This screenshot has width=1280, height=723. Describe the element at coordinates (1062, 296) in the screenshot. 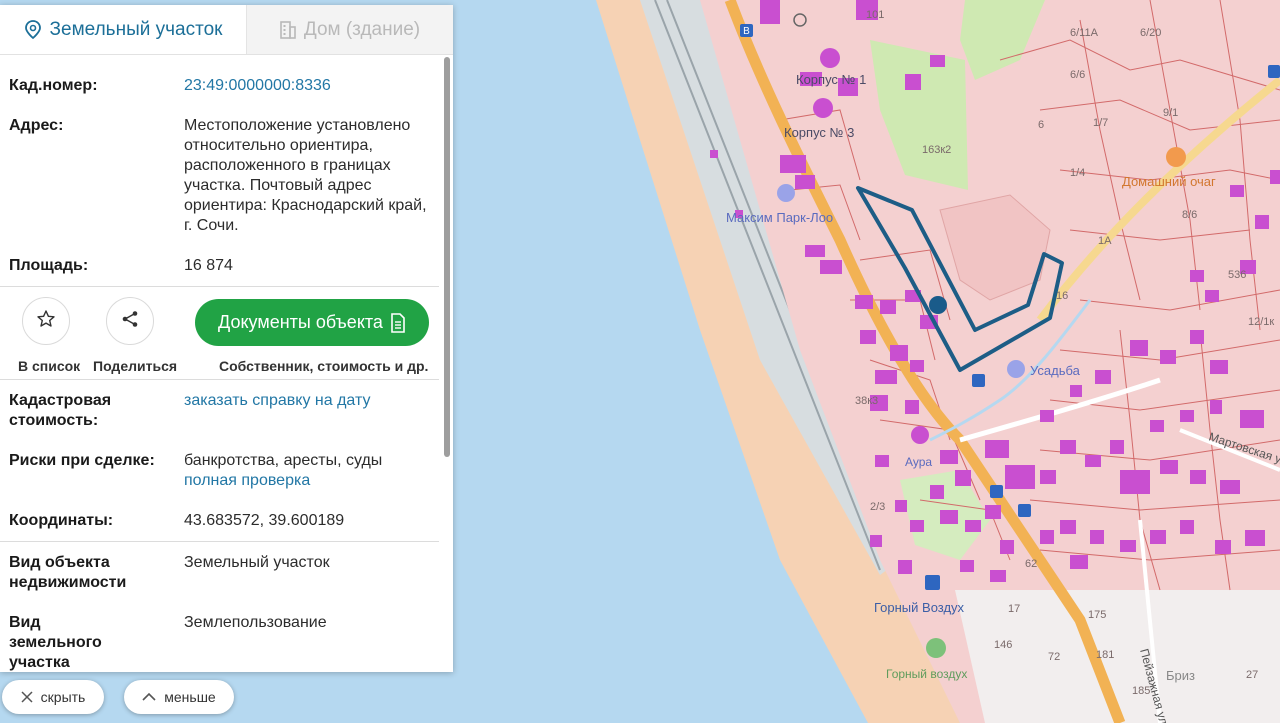

I see `map-label-num: 16` at that location.